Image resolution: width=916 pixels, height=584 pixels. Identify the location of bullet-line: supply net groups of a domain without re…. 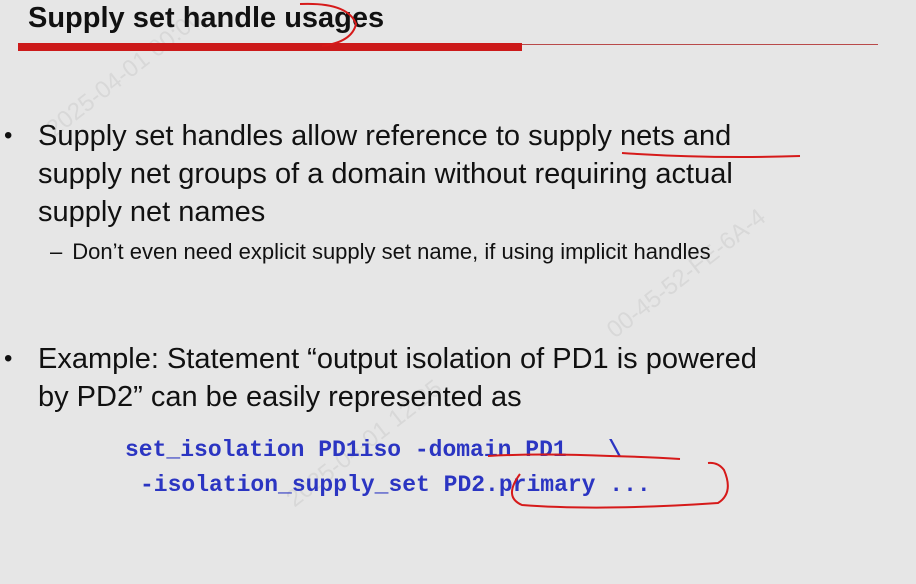
(385, 174).